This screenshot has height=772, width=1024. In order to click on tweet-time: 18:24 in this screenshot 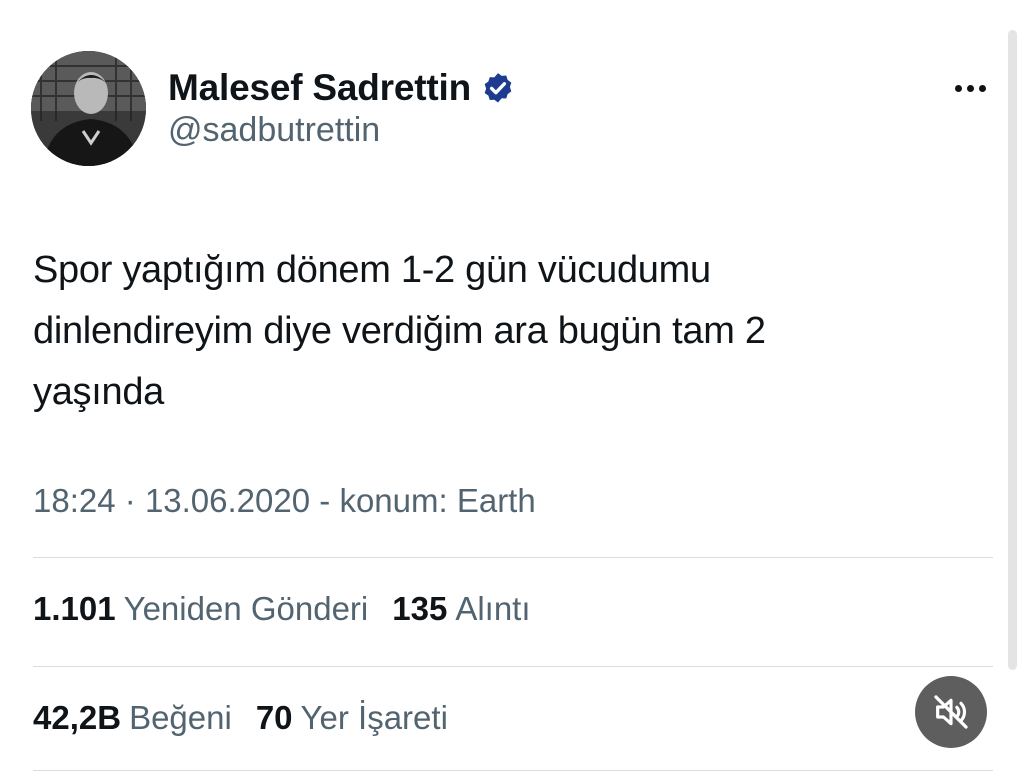, I will do `click(74, 500)`.